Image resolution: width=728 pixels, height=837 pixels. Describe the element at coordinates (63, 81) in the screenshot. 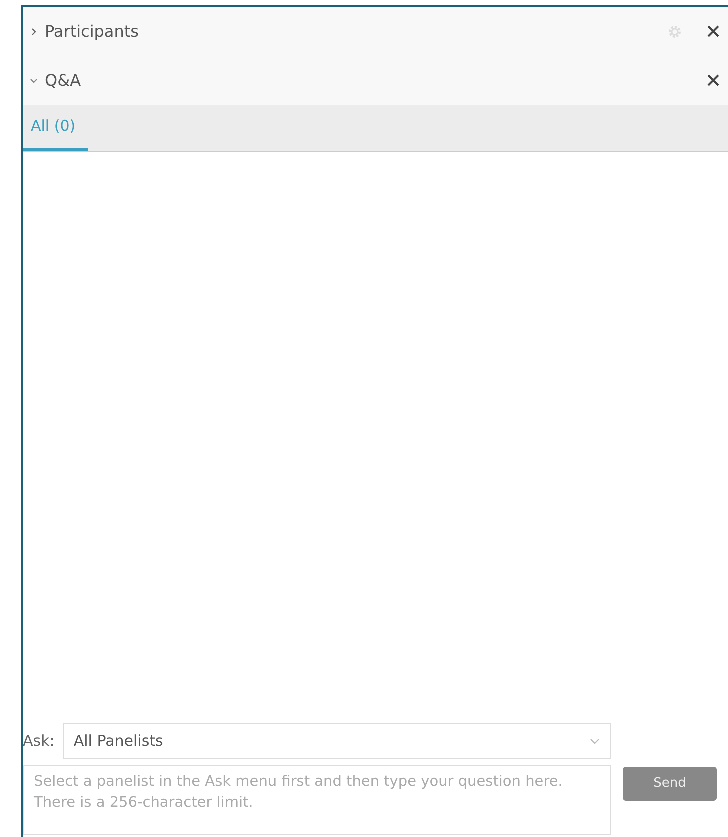

I see `panel-title: Q&A` at that location.